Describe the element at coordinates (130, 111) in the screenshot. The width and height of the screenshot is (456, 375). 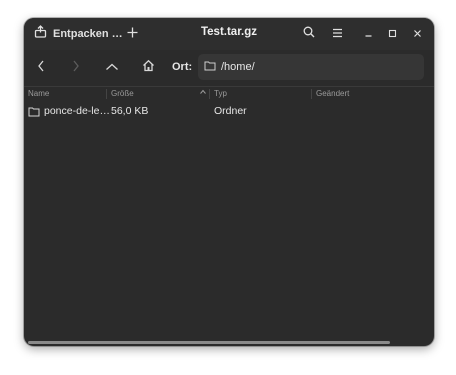
I see `file-size: 56,0 KB` at that location.